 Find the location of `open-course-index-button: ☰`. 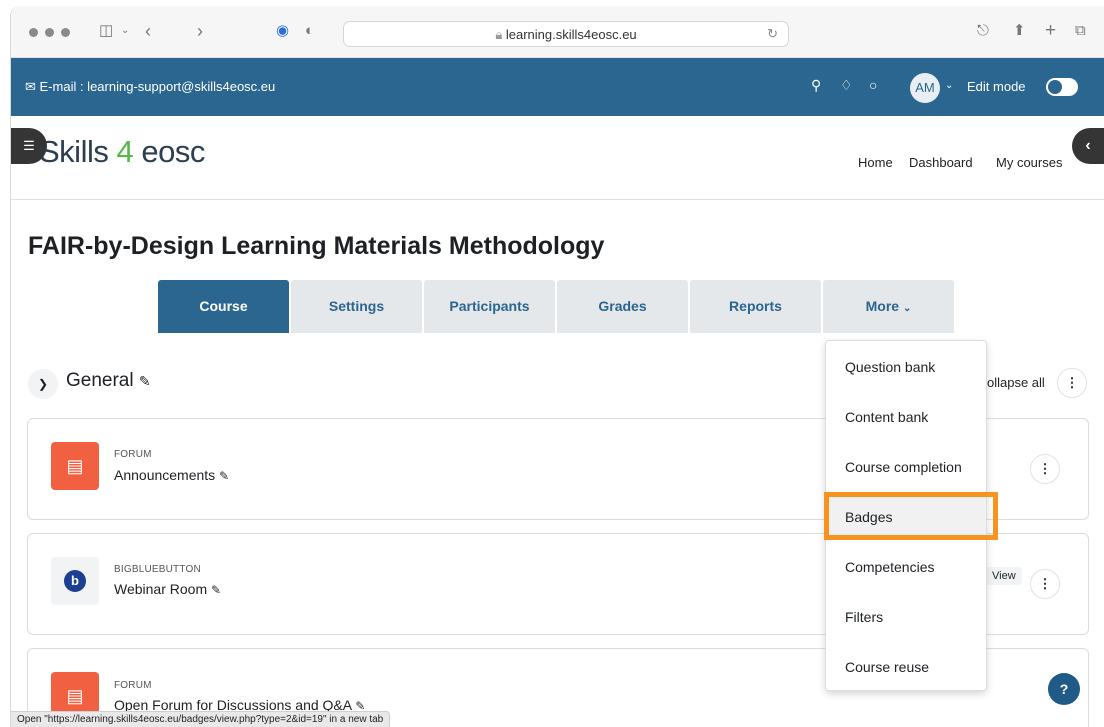

open-course-index-button: ☰ is located at coordinates (29, 146).